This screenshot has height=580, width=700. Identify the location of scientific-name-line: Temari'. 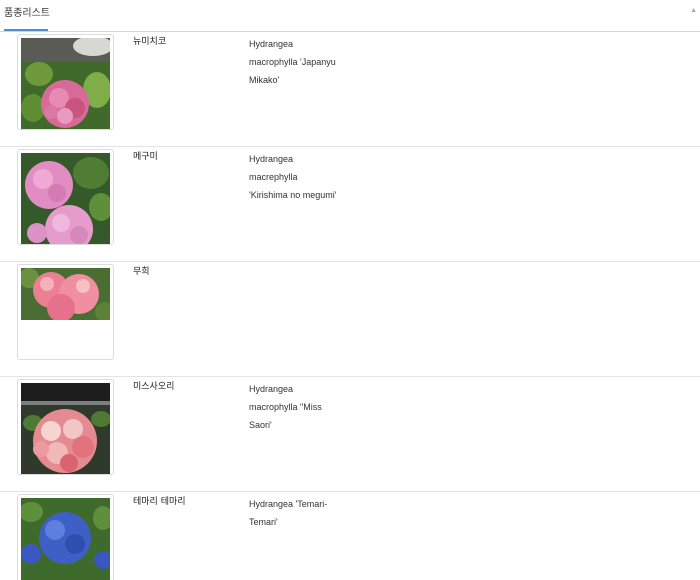
(263, 522).